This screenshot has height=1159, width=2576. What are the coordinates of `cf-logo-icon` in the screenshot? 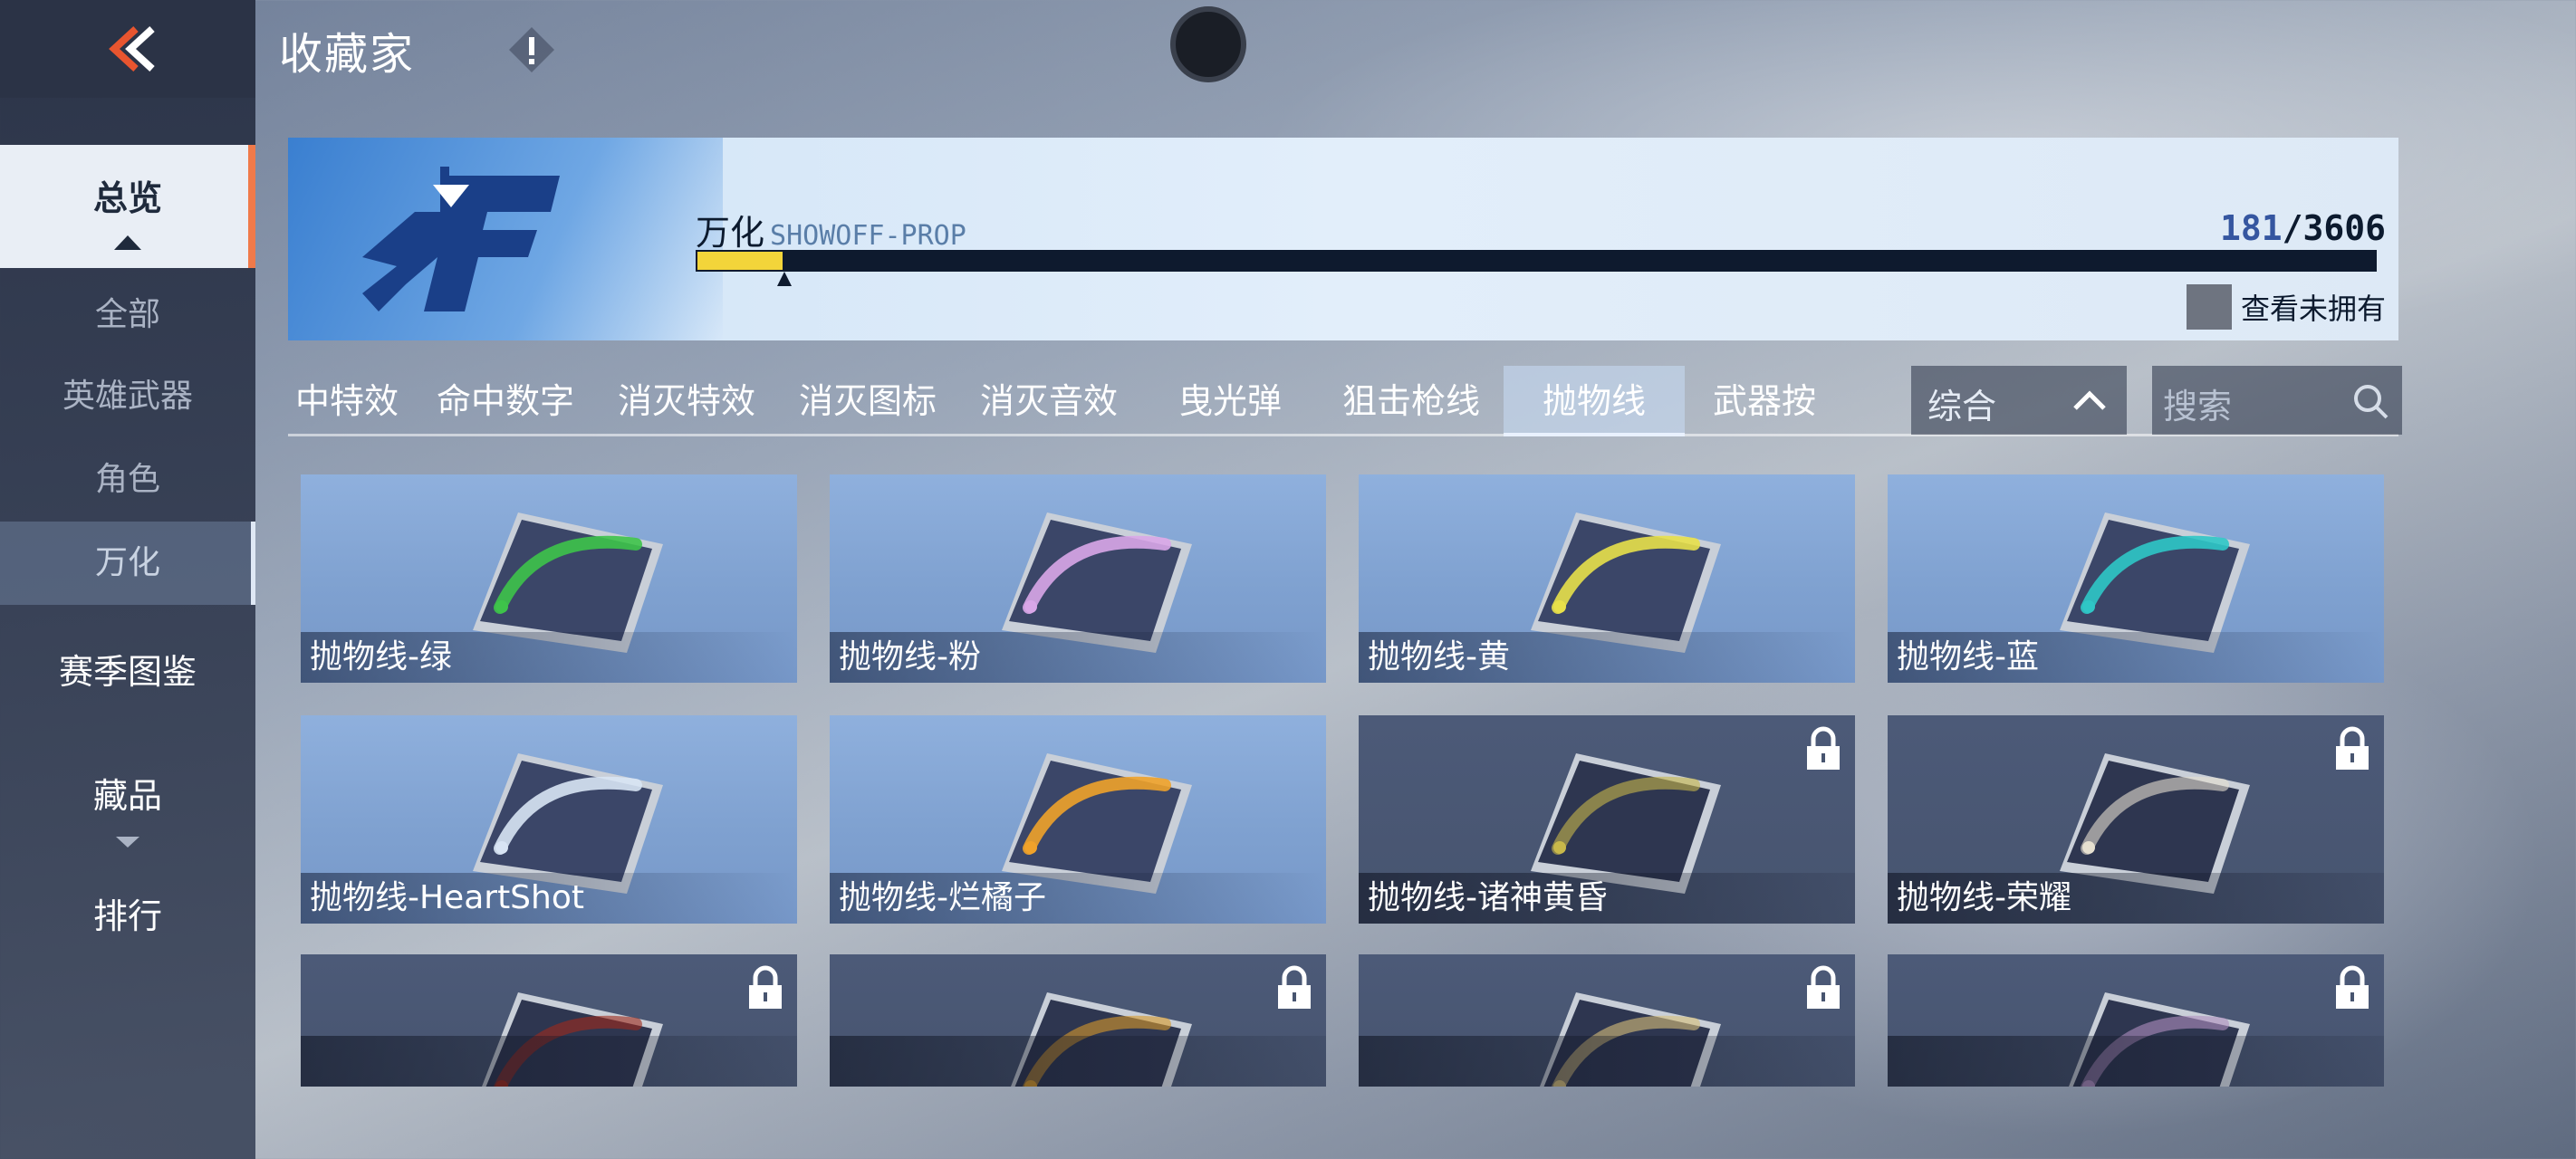 It's located at (461, 239).